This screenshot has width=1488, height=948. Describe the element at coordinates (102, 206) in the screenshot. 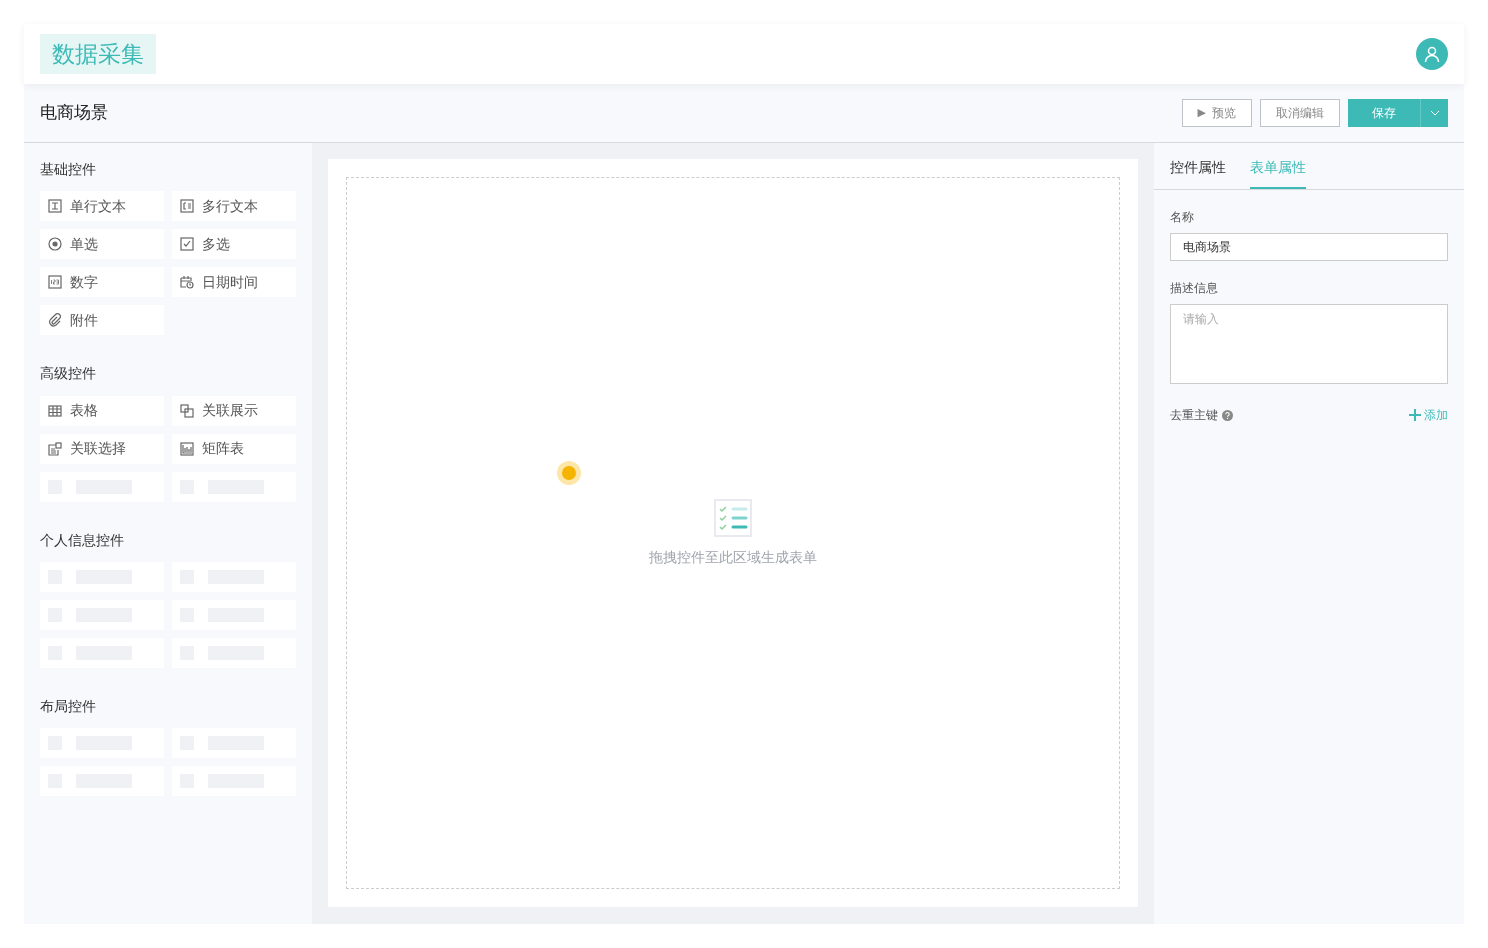

I see `control-item: 单行文本` at that location.